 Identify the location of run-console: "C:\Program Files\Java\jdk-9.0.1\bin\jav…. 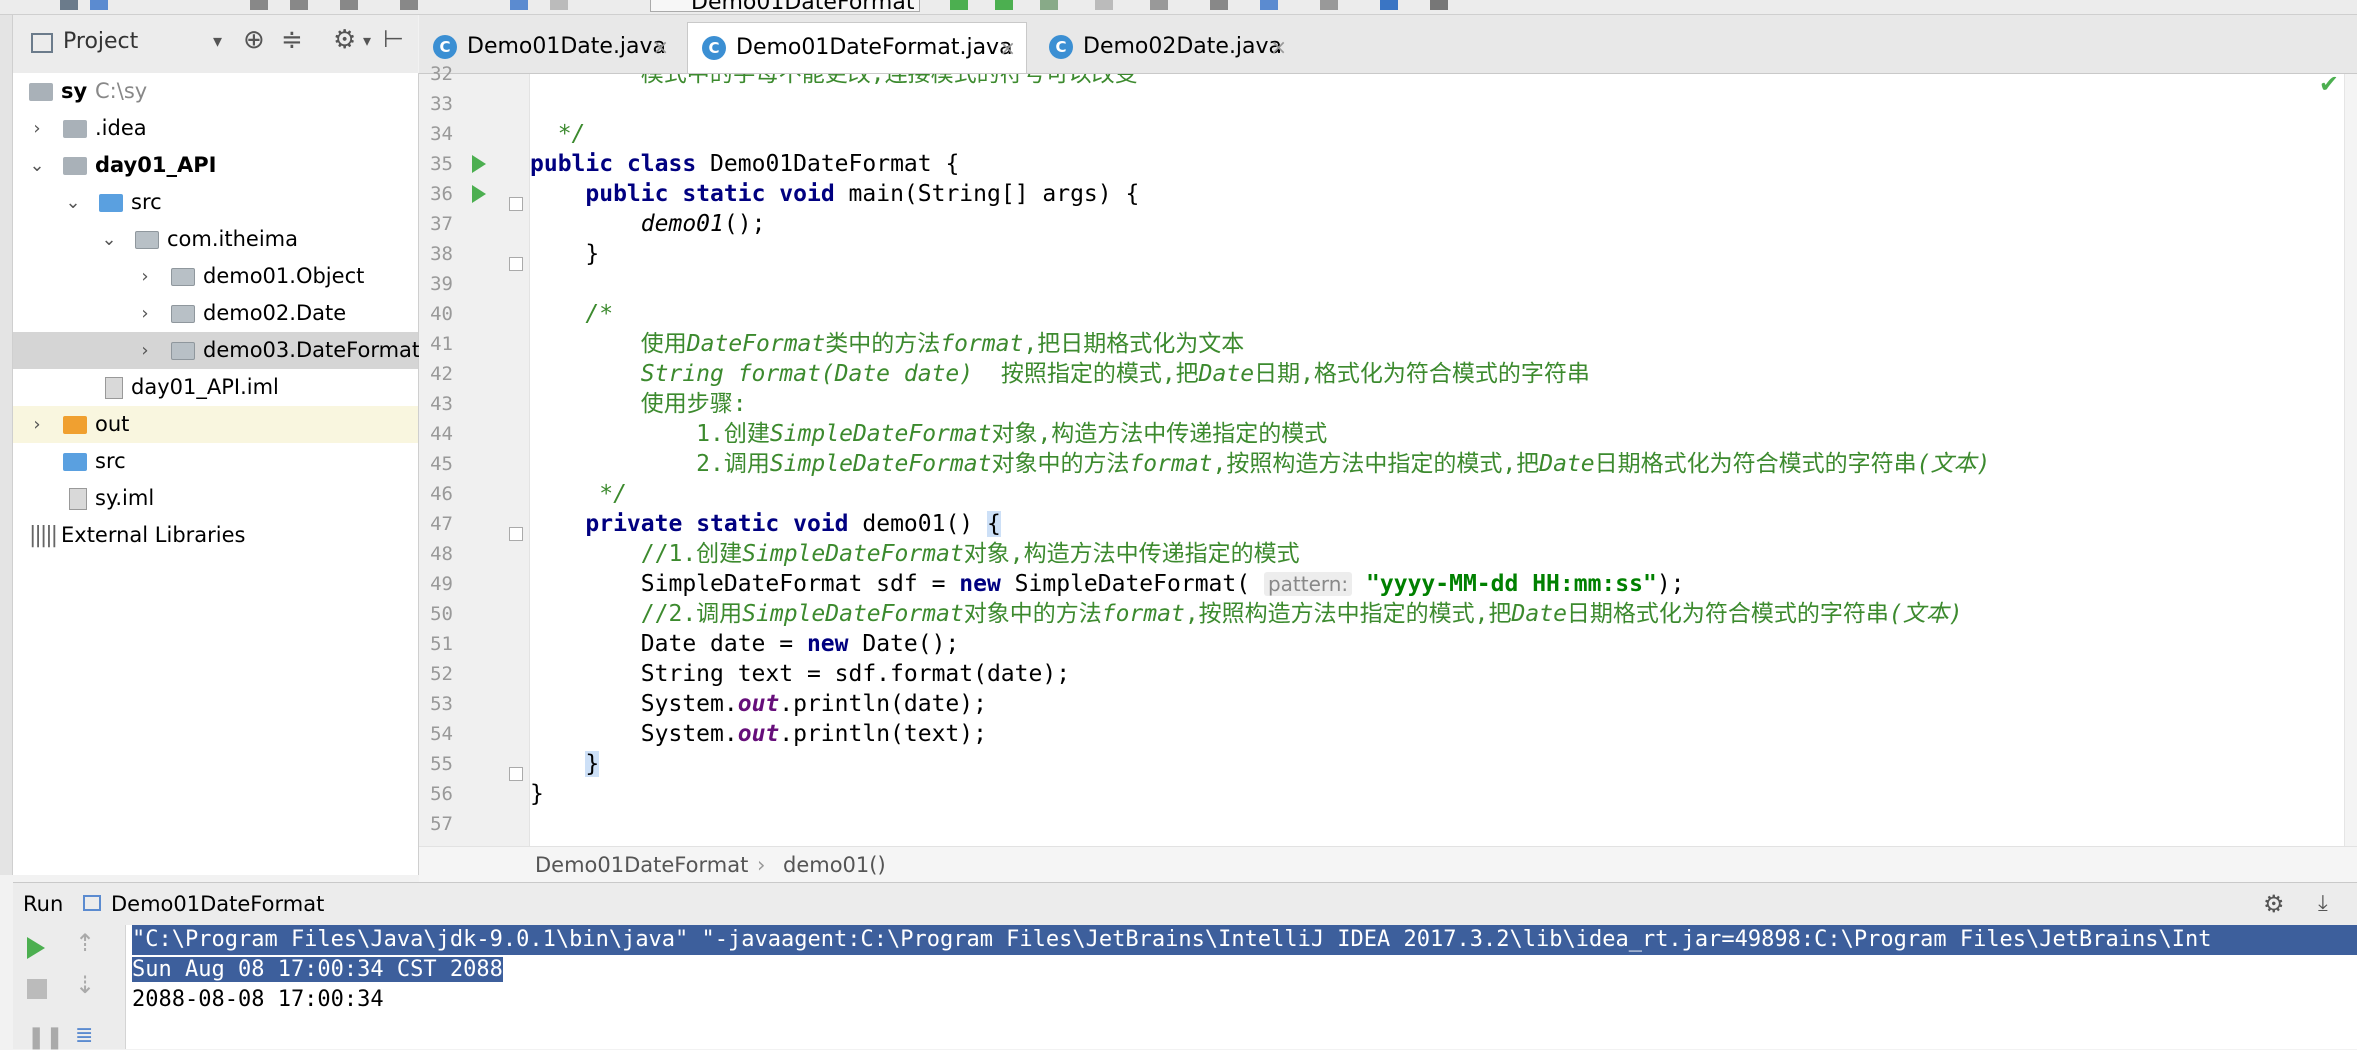
(1241, 987).